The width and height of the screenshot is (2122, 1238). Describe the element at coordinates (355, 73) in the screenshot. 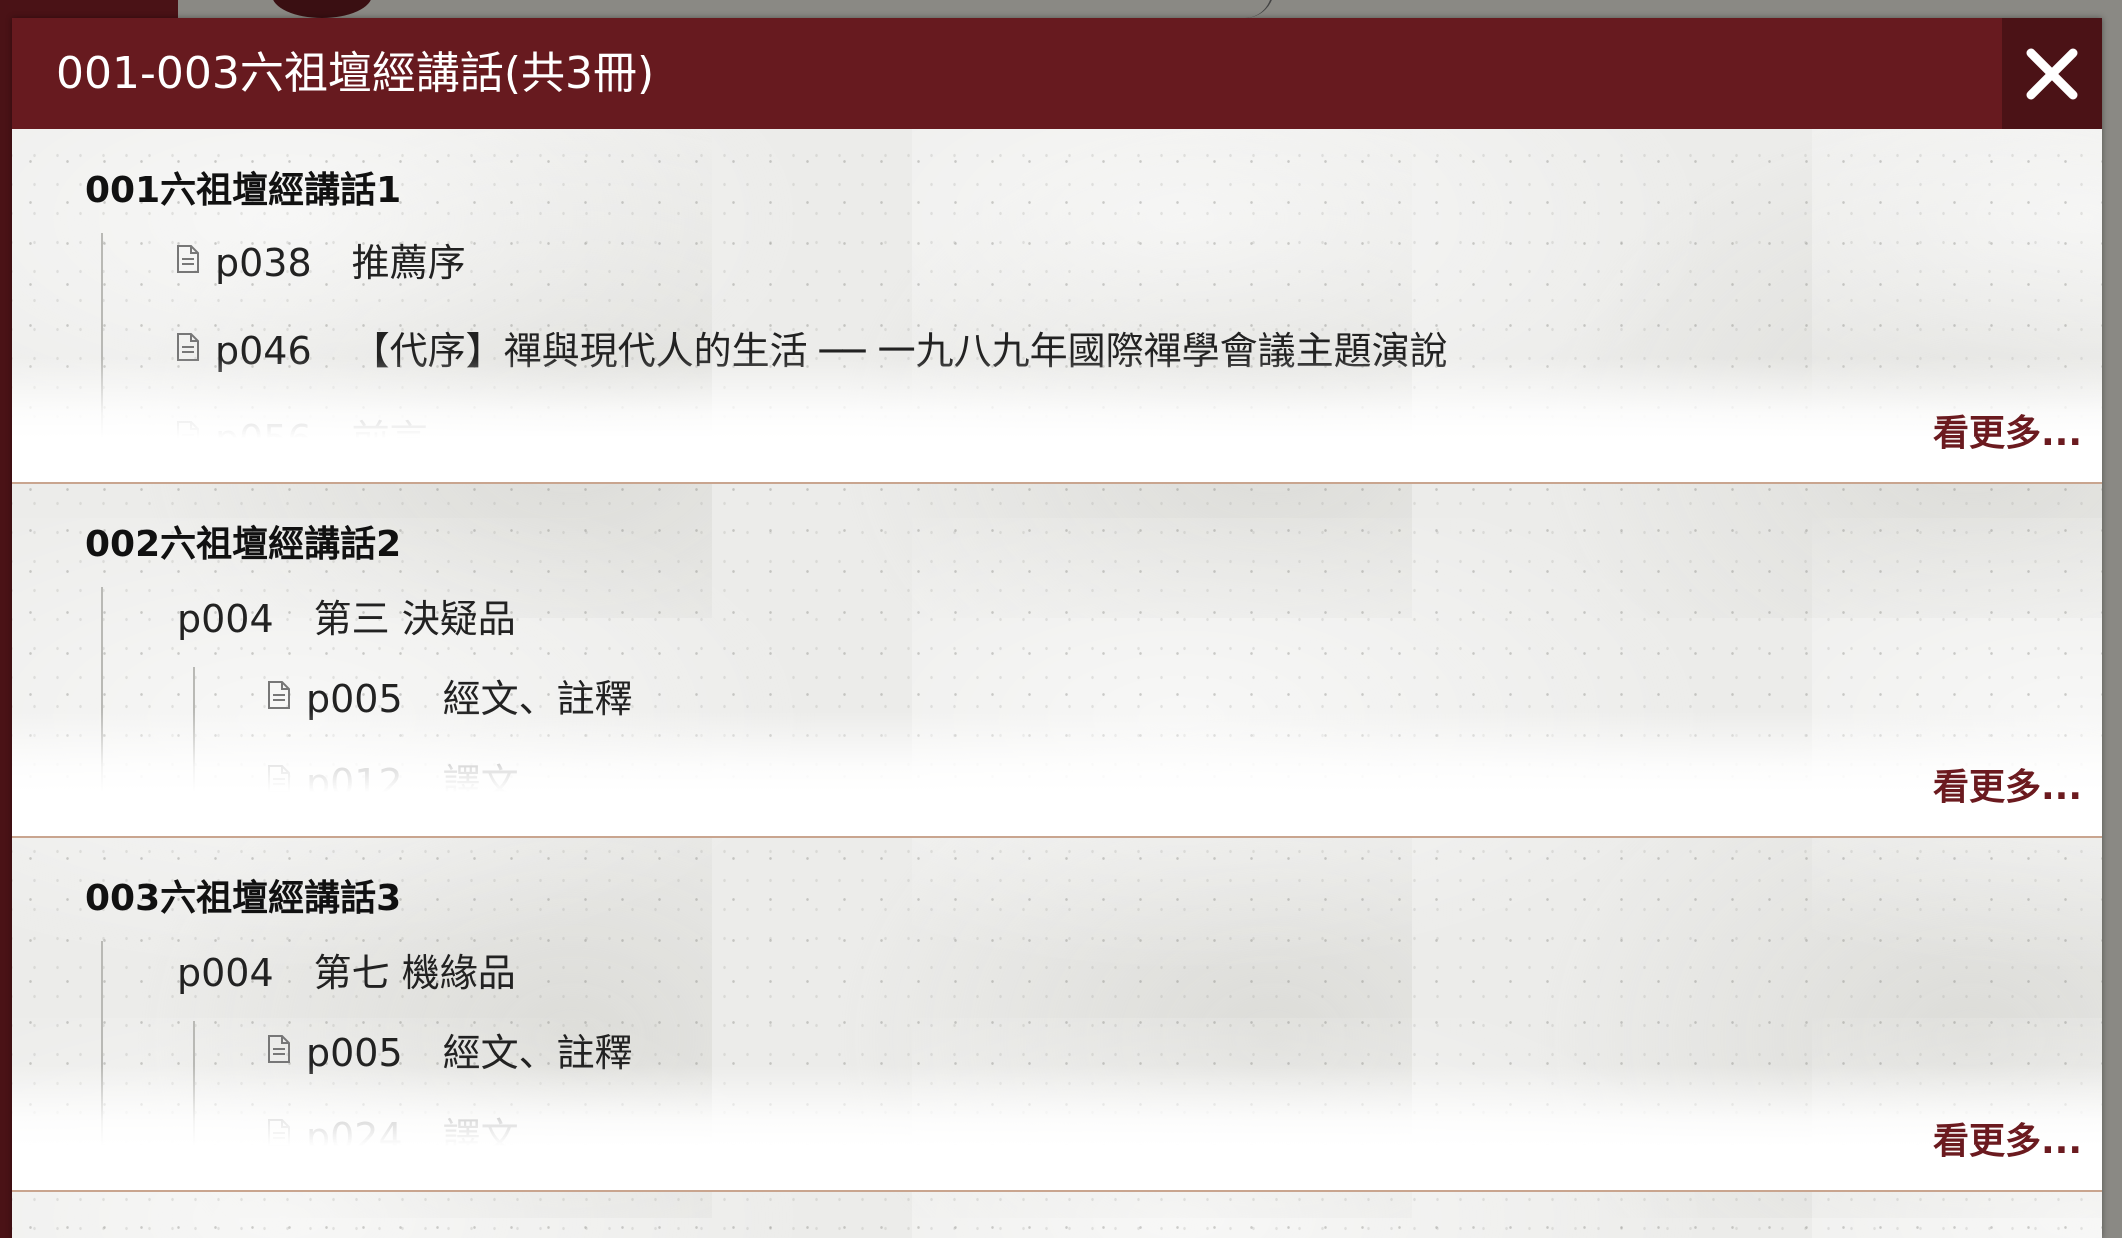

I see `modal-title: 001-003六祖壇經講話(共3冊)` at that location.